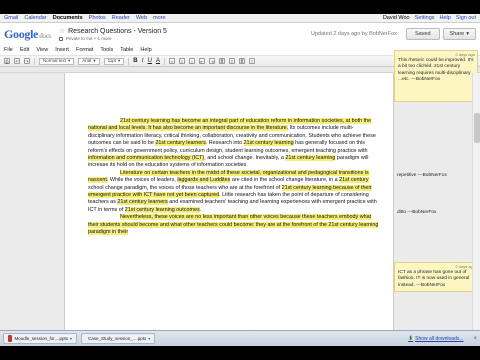 The image size is (480, 360). Describe the element at coordinates (354, 34) in the screenshot. I see `revision-status: Updated 2 days ago by BobNerFox` at that location.